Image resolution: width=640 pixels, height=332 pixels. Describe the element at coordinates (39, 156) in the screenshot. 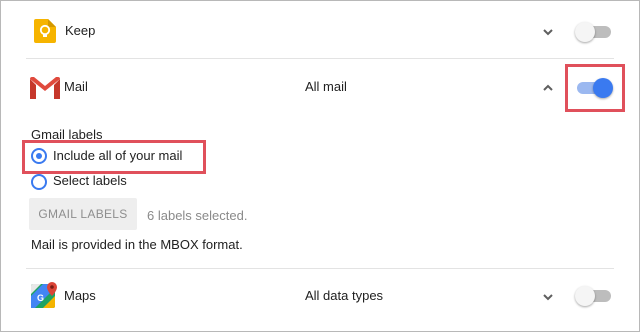

I see `radio-include-all` at that location.